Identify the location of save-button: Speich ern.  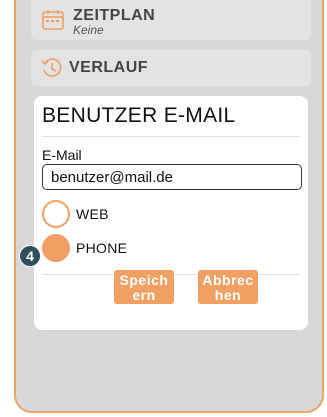
(144, 287).